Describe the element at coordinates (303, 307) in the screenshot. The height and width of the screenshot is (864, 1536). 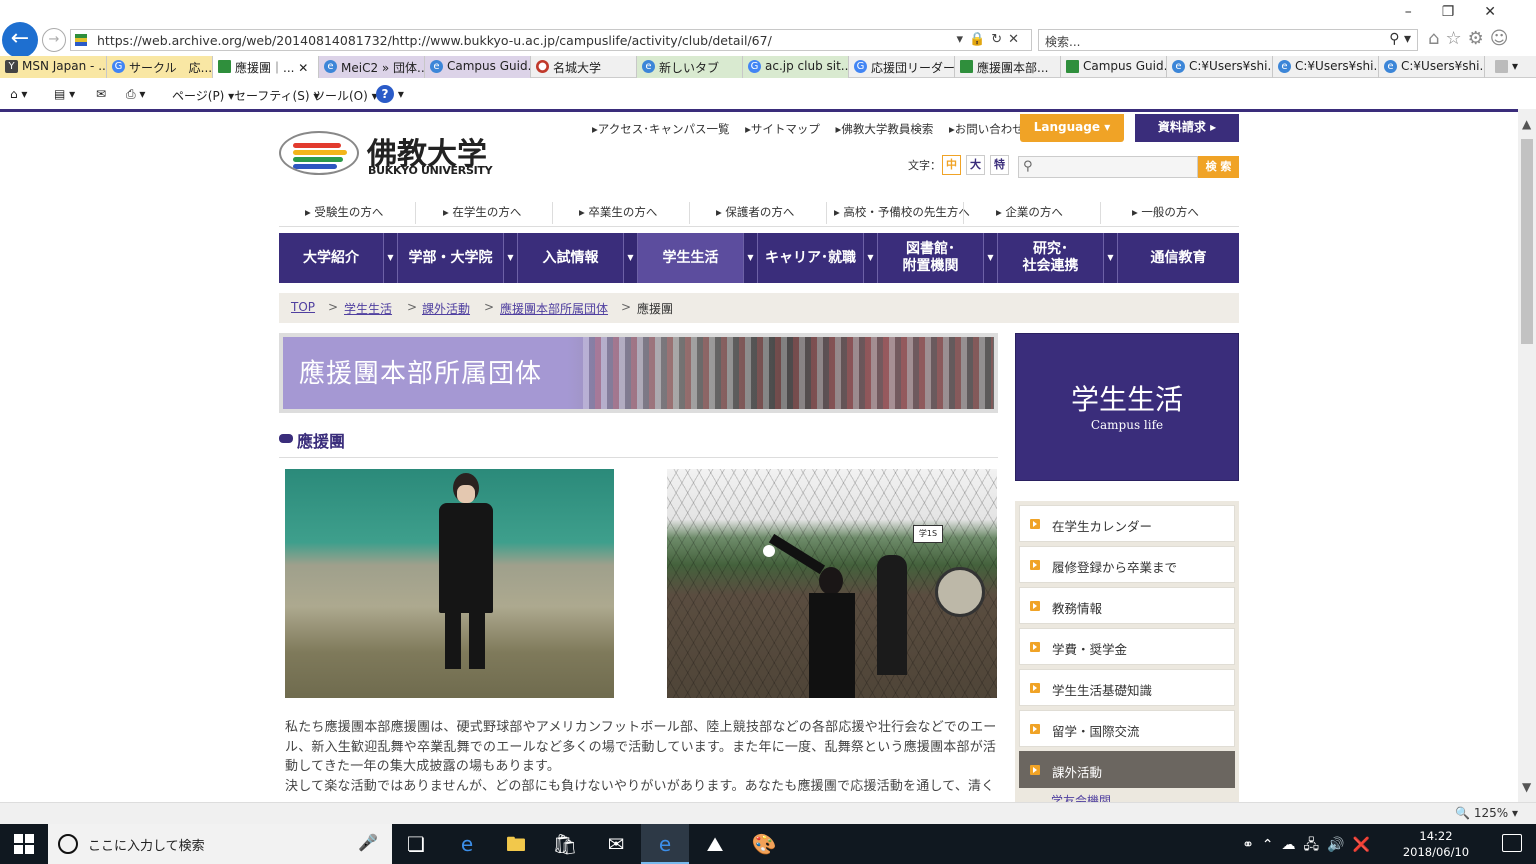
I see `breadcrumb-top: TOP` at that location.